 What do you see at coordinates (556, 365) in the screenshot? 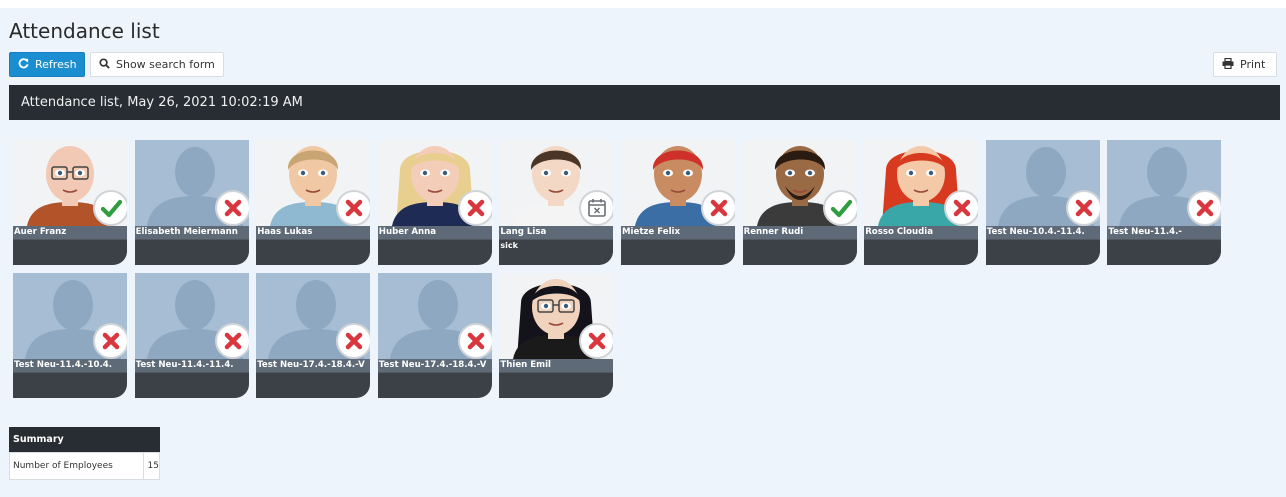
I see `employee-name: Thien Emil` at bounding box center [556, 365].